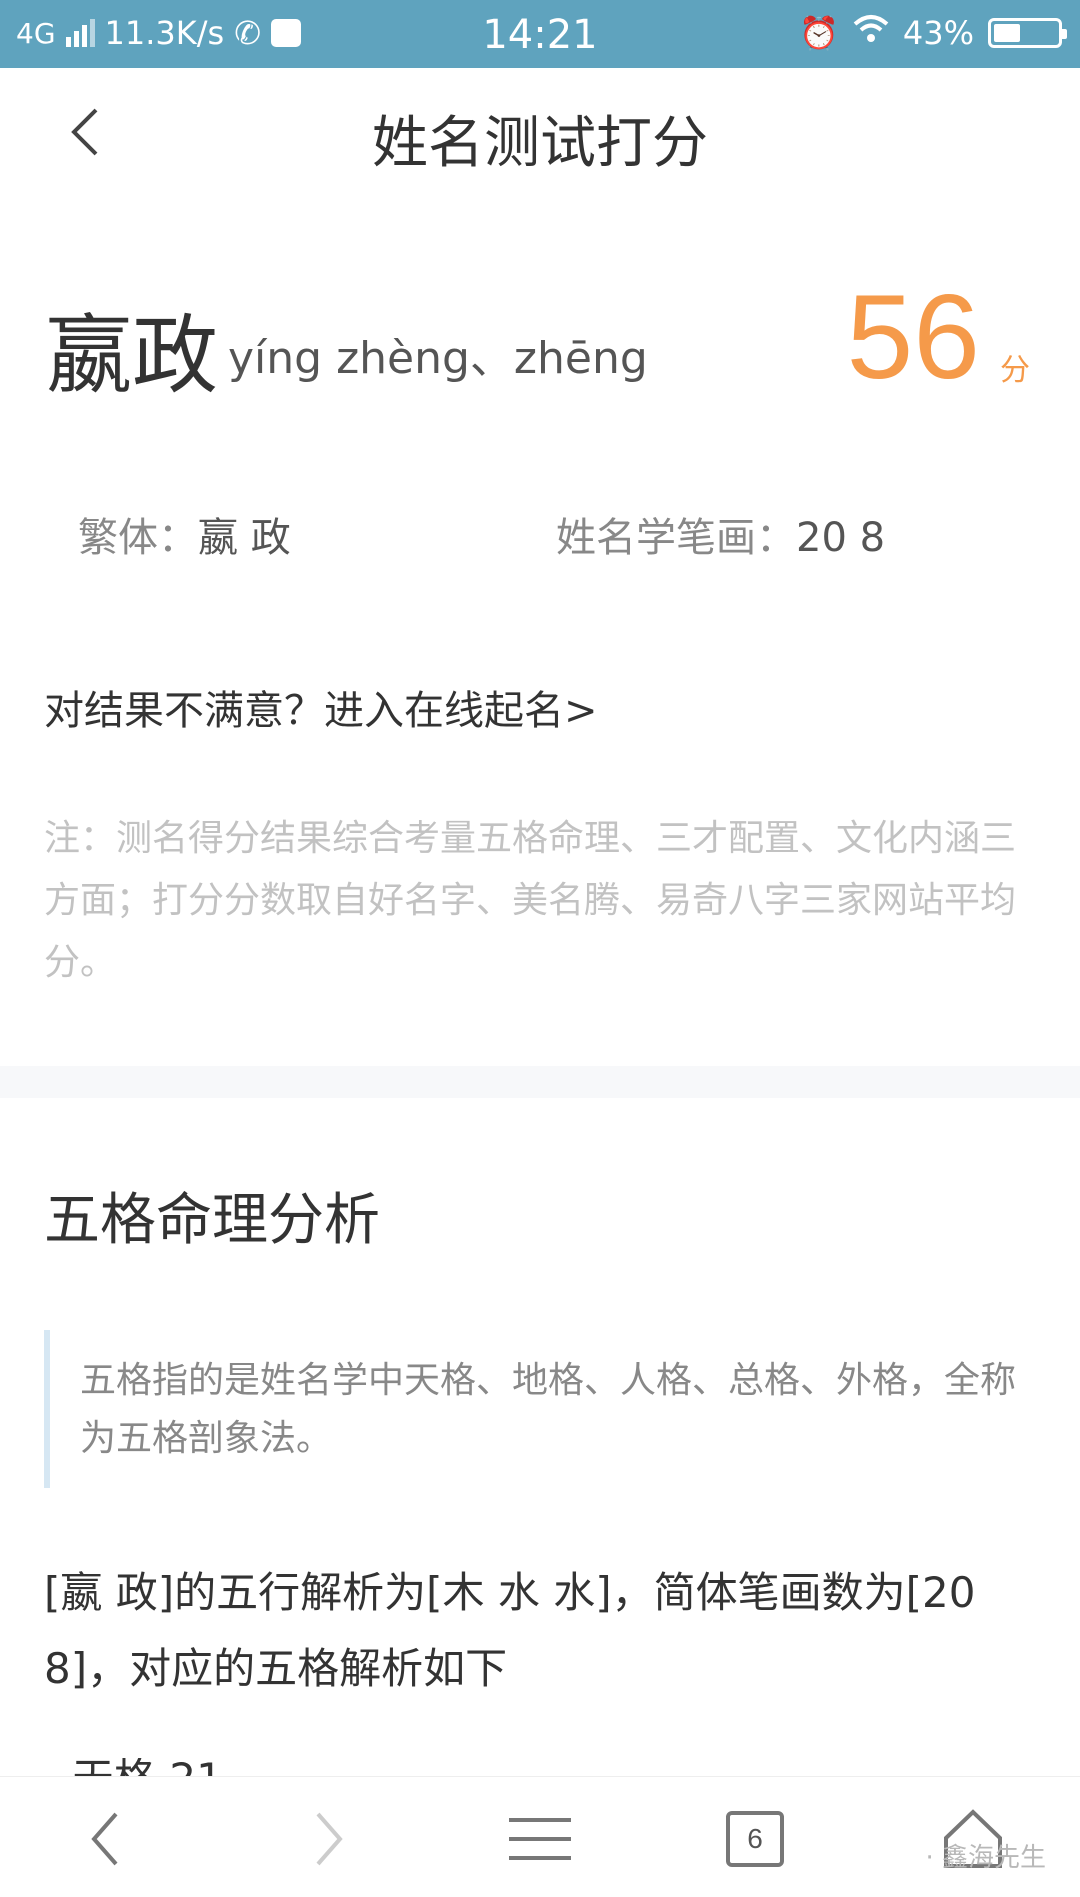 This screenshot has height=1897, width=1080. I want to click on tabs-button: 6, so click(755, 1839).